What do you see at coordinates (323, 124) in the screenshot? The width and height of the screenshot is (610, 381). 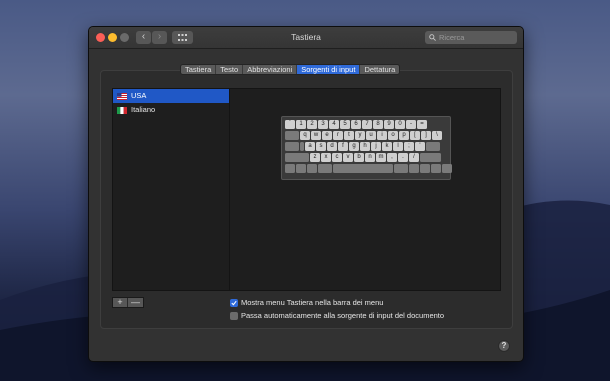 I see `key: 3` at bounding box center [323, 124].